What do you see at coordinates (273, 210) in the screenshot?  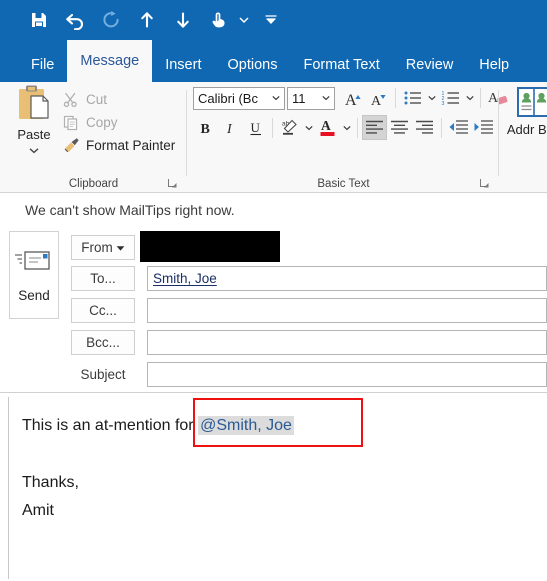 I see `mailtips-bar: We can't show MailTips right now.` at bounding box center [273, 210].